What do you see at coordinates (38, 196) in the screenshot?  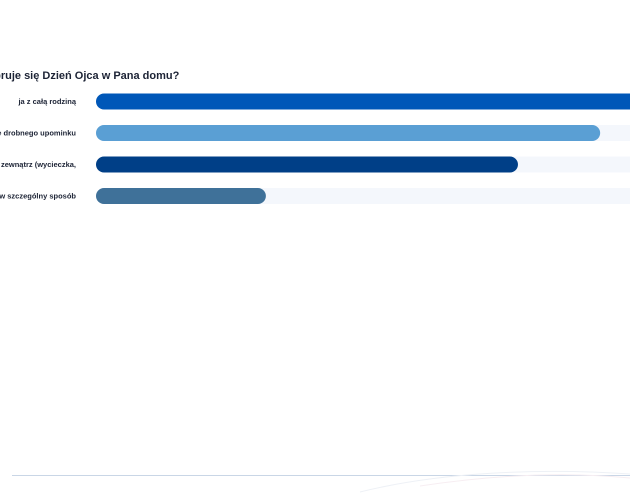 I see `category-label: w szczególny sposób` at bounding box center [38, 196].